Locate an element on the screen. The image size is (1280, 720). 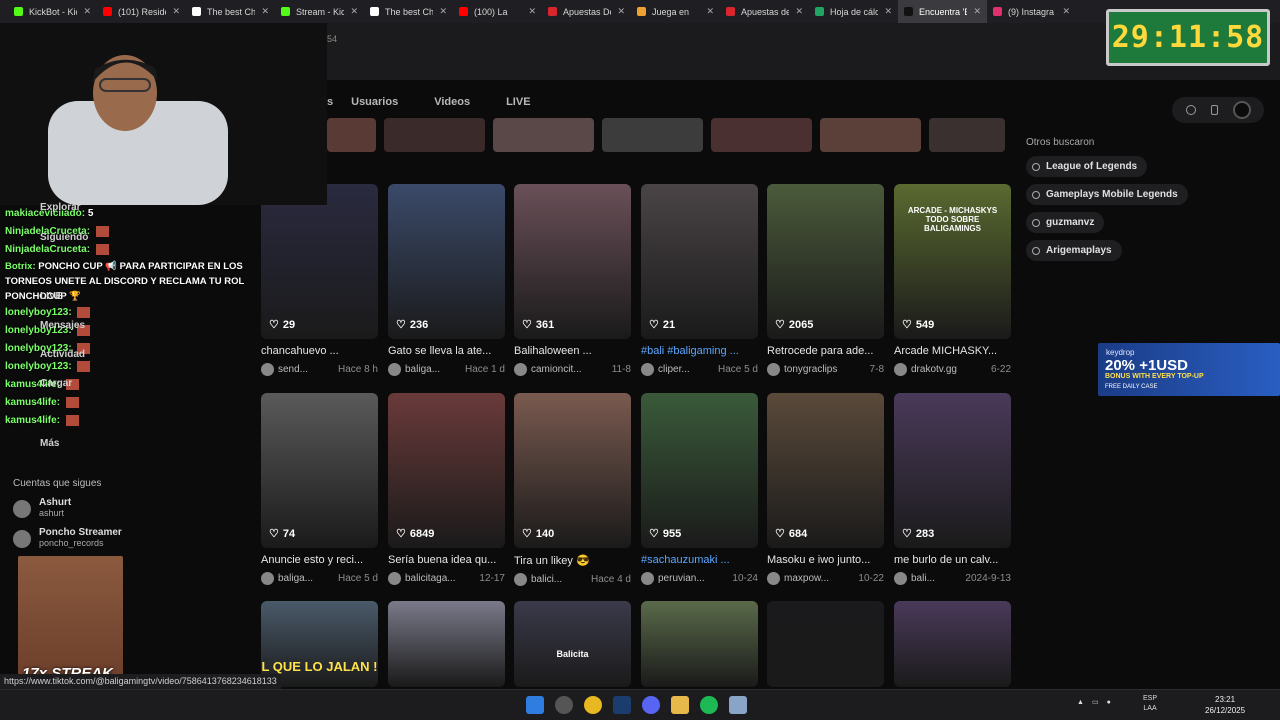
browser-tab: Encuentra 'E ✕ is located at coordinates (942, 11).